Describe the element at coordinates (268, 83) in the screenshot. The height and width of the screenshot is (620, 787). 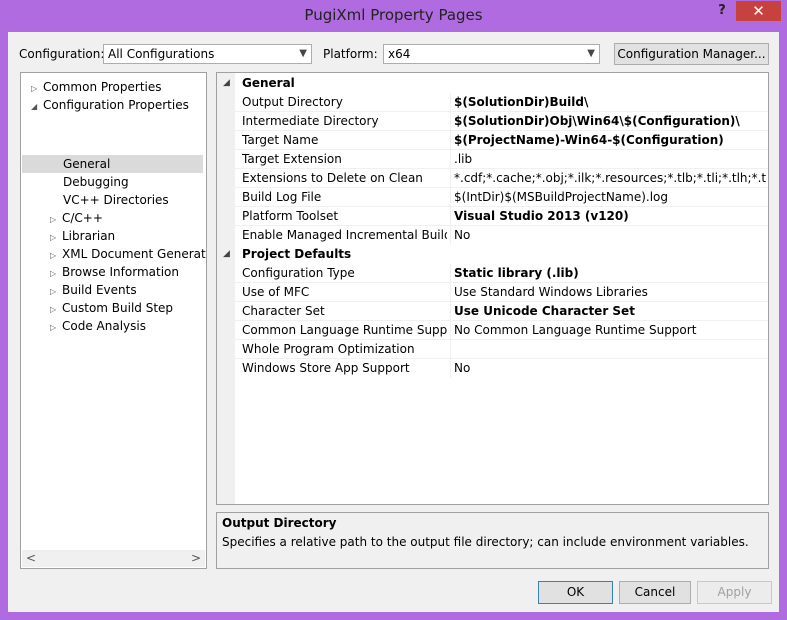
I see `category-label: General` at that location.